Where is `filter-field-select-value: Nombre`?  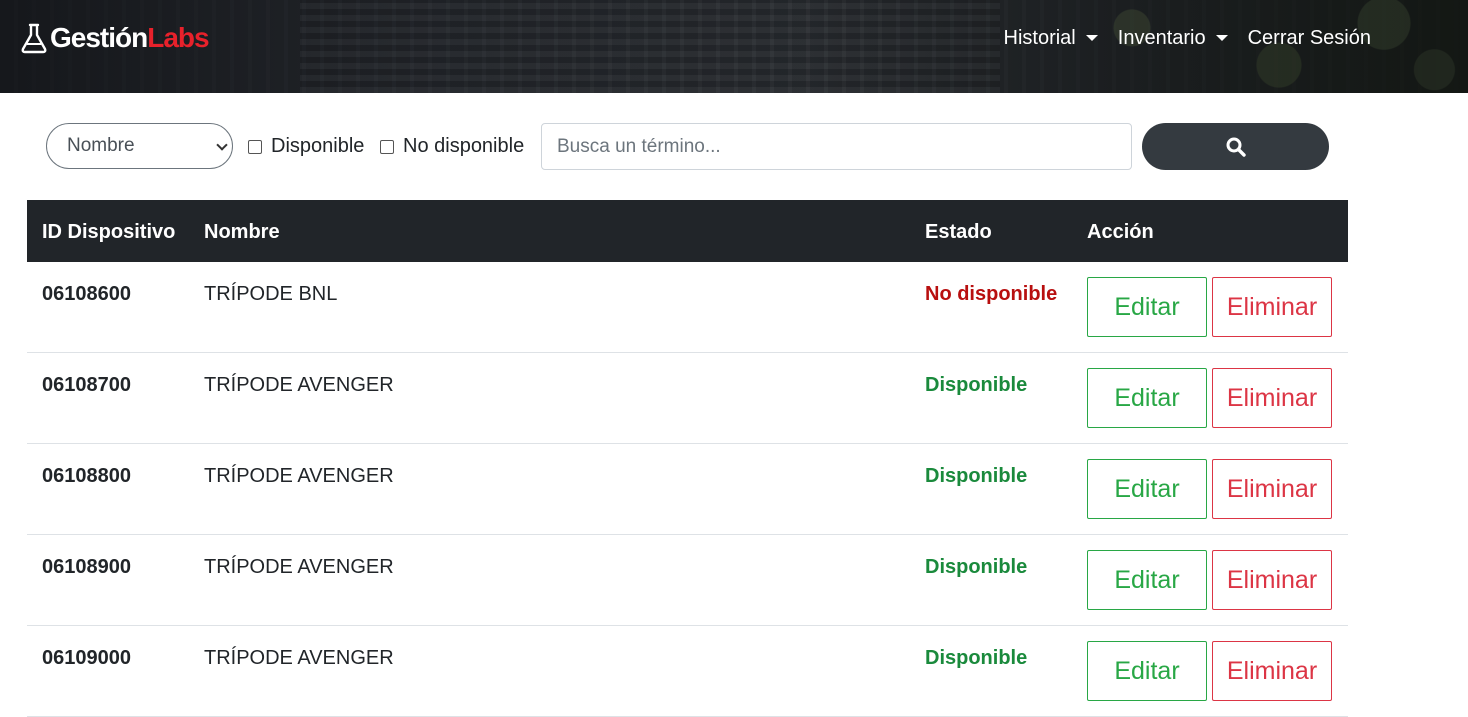 filter-field-select-value: Nombre is located at coordinates (101, 145).